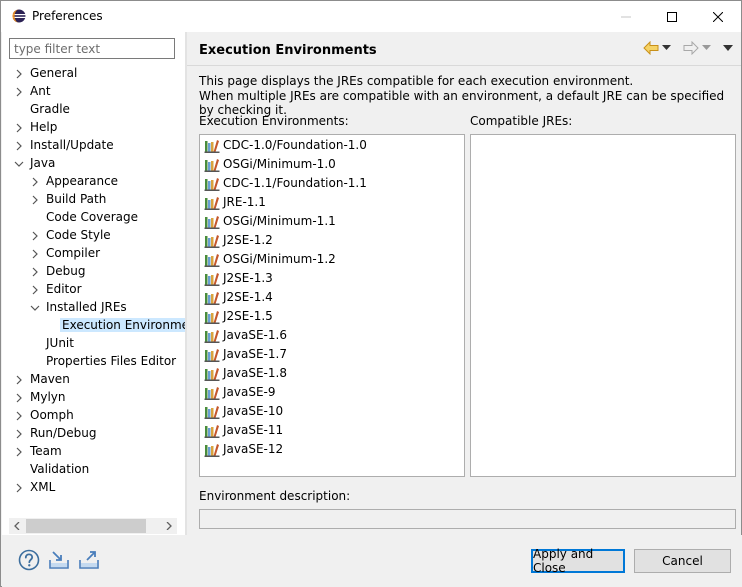 The width and height of the screenshot is (742, 587). What do you see at coordinates (372, 561) in the screenshot?
I see `dialog-button-bar: Apply and Close Cancel` at bounding box center [372, 561].